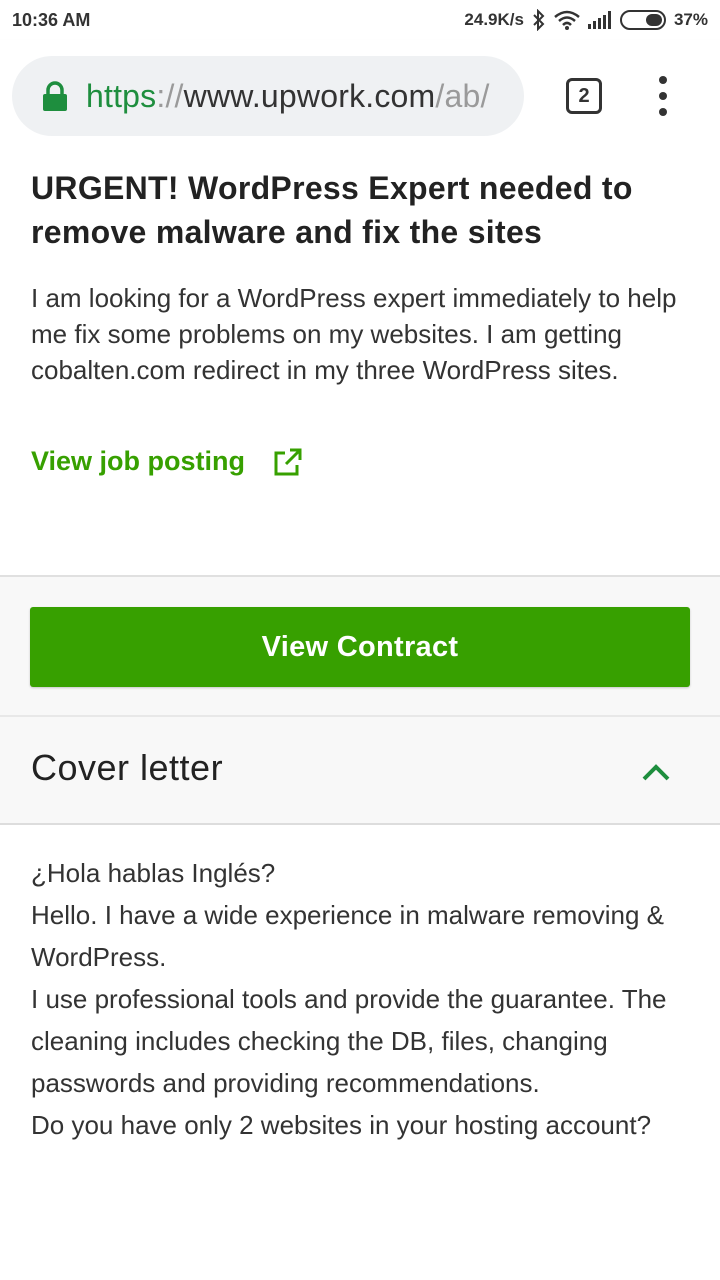 The width and height of the screenshot is (720, 1280). I want to click on url-bar: https://www.upwork.com/ab/, so click(268, 96).